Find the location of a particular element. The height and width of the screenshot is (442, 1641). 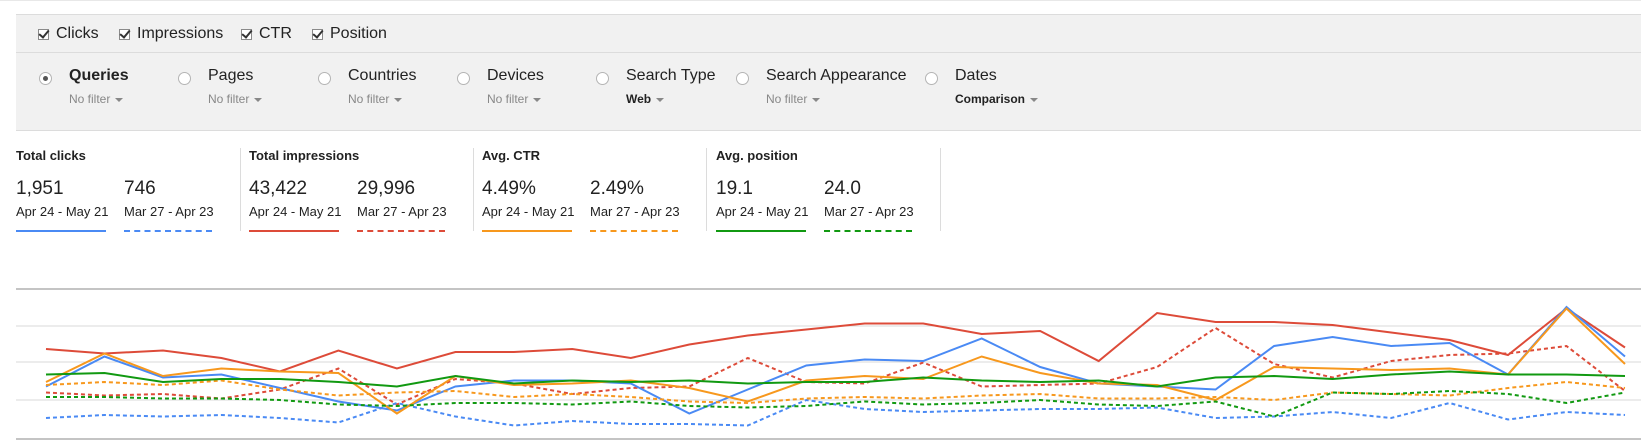

metrics-toggle-bar: Clicks Impressions CTR Position is located at coordinates (828, 33).